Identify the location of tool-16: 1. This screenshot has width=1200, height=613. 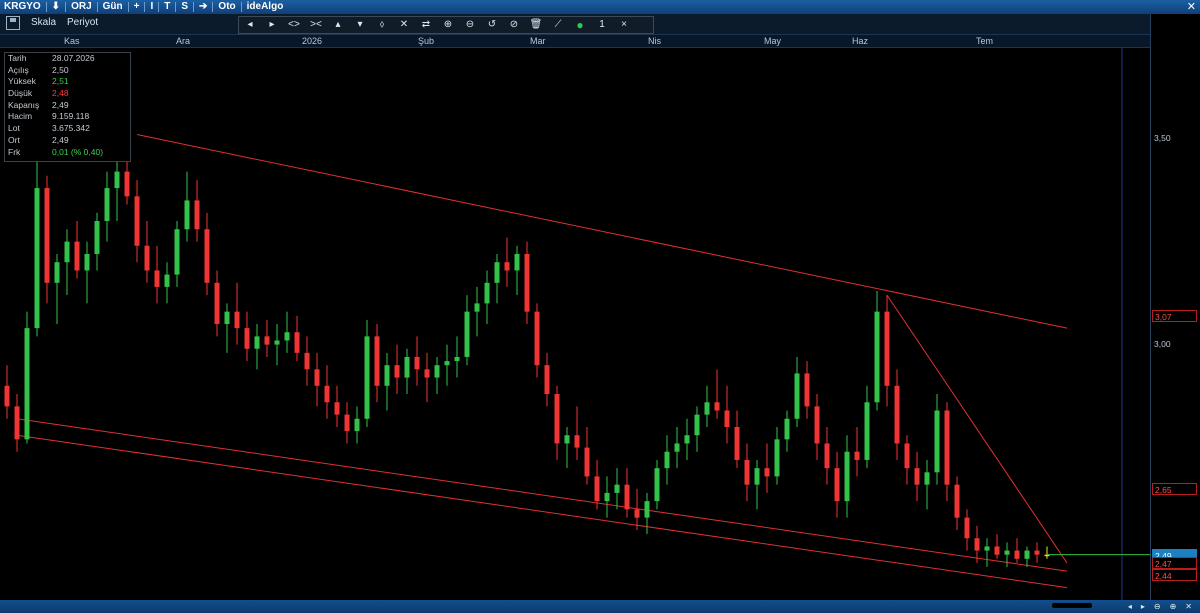
(602, 25).